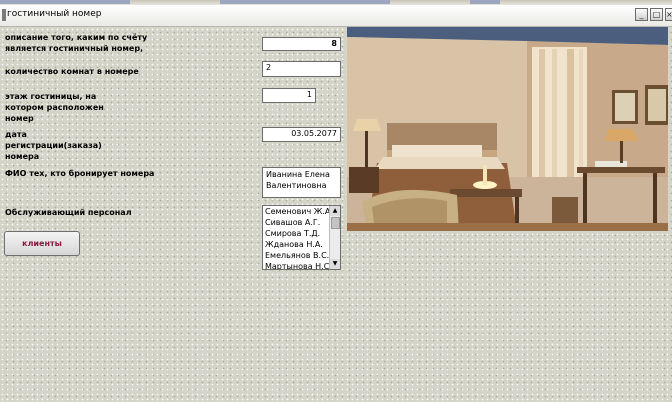 The image size is (672, 402). I want to click on maximize-button: □, so click(656, 14).